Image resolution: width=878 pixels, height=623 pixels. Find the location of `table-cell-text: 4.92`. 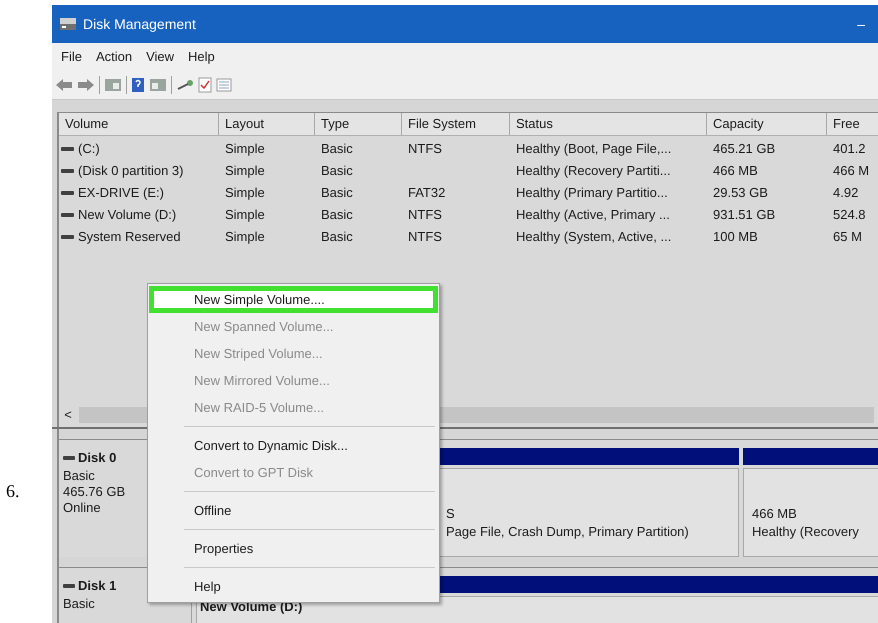

table-cell-text: 4.92 is located at coordinates (845, 193).